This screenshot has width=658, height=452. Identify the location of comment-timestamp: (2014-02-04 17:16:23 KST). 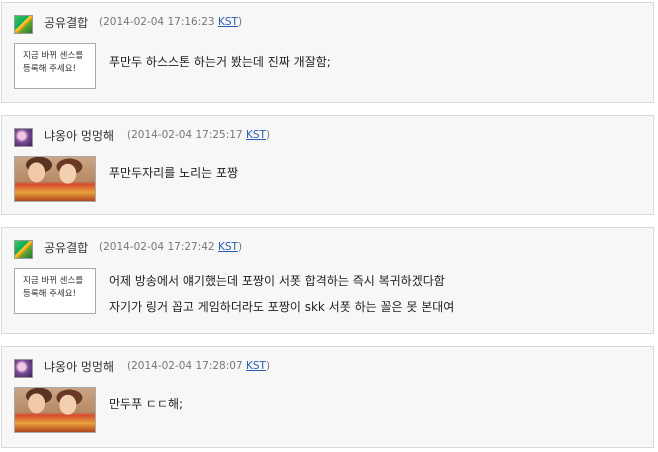
(170, 22).